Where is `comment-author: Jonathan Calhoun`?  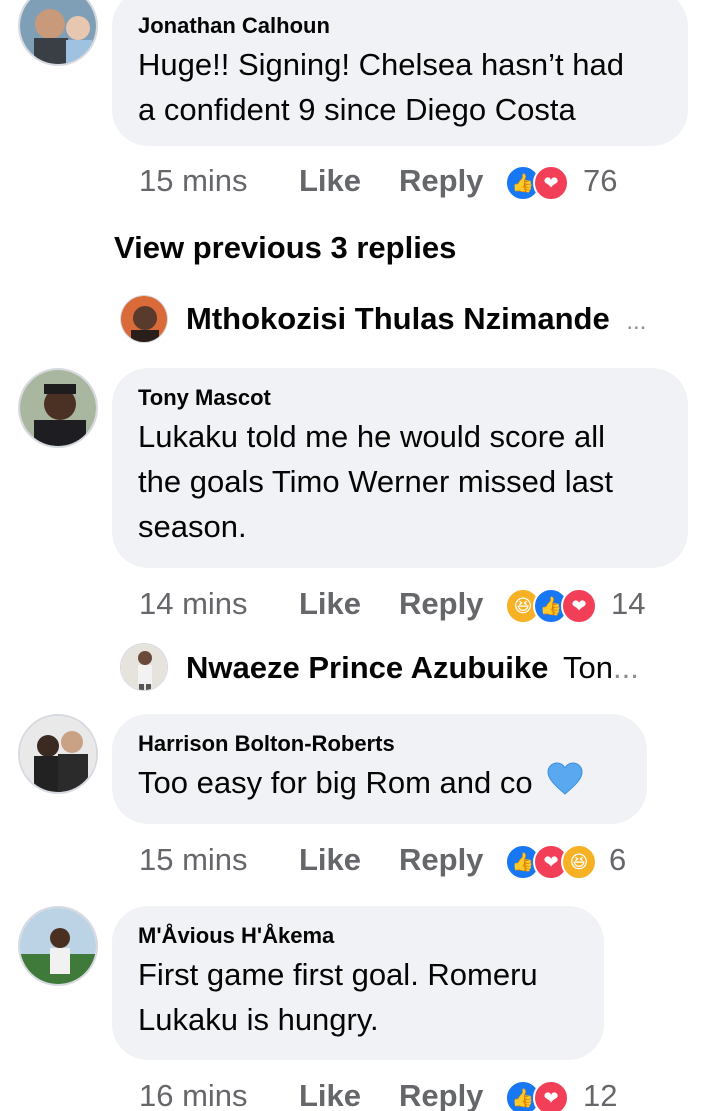 comment-author: Jonathan Calhoun is located at coordinates (400, 26).